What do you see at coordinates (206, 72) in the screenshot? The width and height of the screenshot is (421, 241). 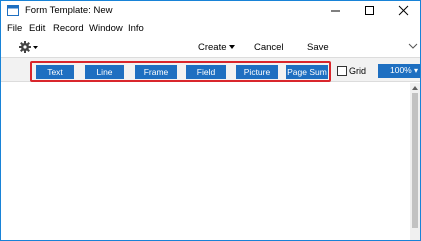 I see `field-tool-button: Field` at bounding box center [206, 72].